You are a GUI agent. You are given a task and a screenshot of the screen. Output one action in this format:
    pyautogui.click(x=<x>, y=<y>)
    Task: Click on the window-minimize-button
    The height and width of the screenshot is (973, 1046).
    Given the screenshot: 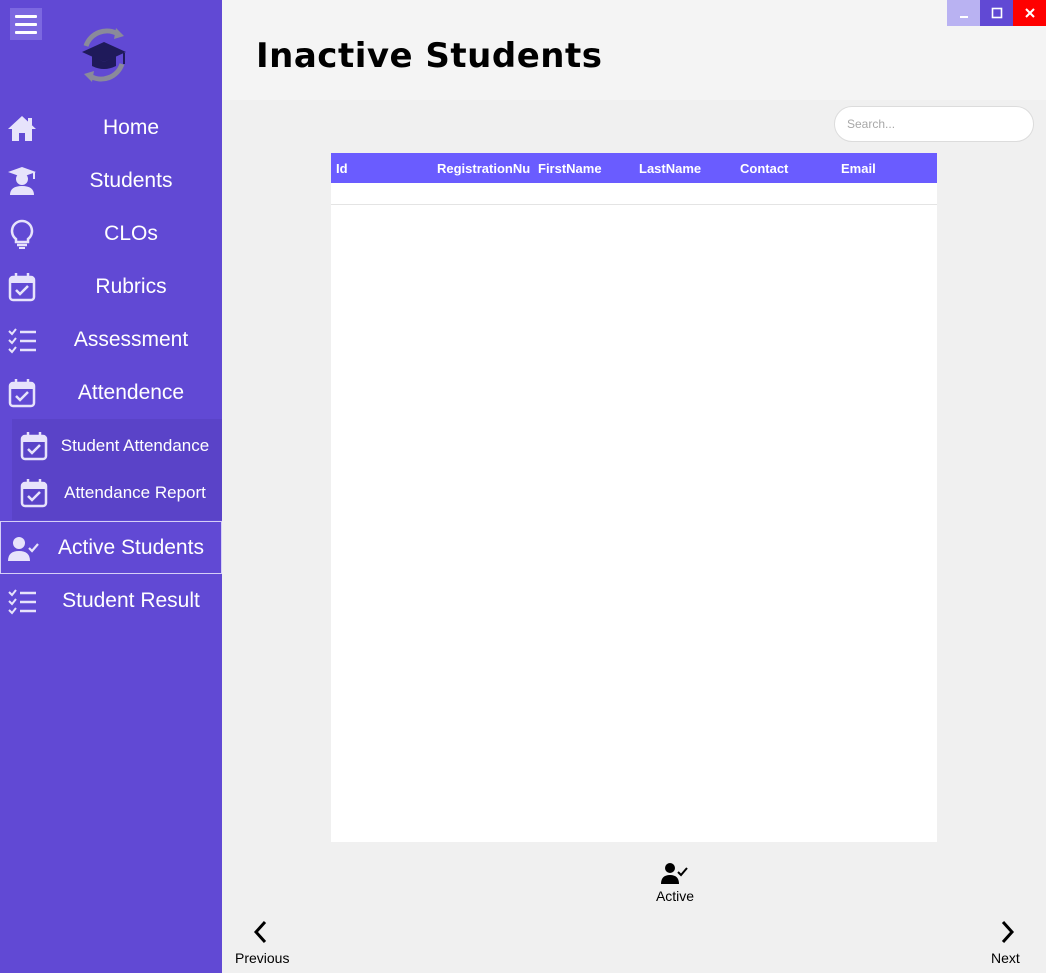 What is the action you would take?
    pyautogui.click(x=963, y=13)
    